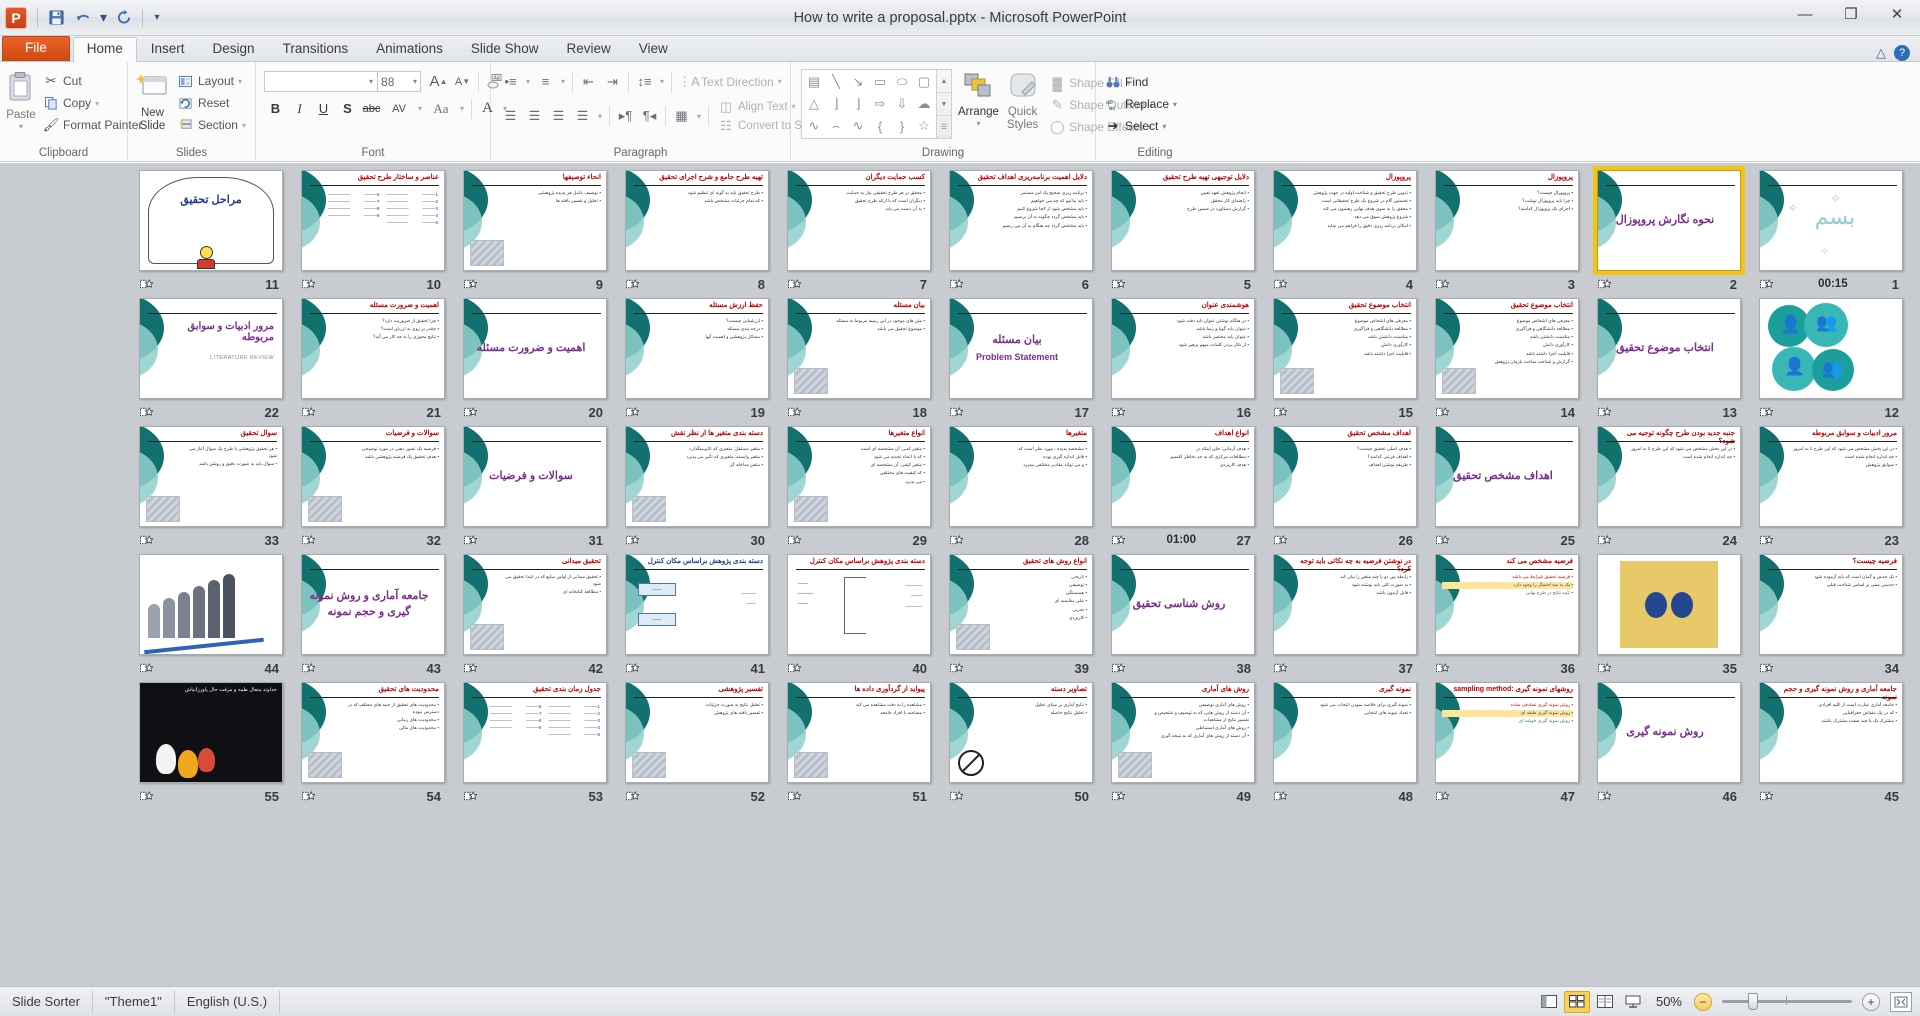 This screenshot has height=1016, width=1920. I want to click on slide-thumbnail-wrap: خداوند متعال طیبه و مرفت حال پاورزانیاش, so click(211, 732).